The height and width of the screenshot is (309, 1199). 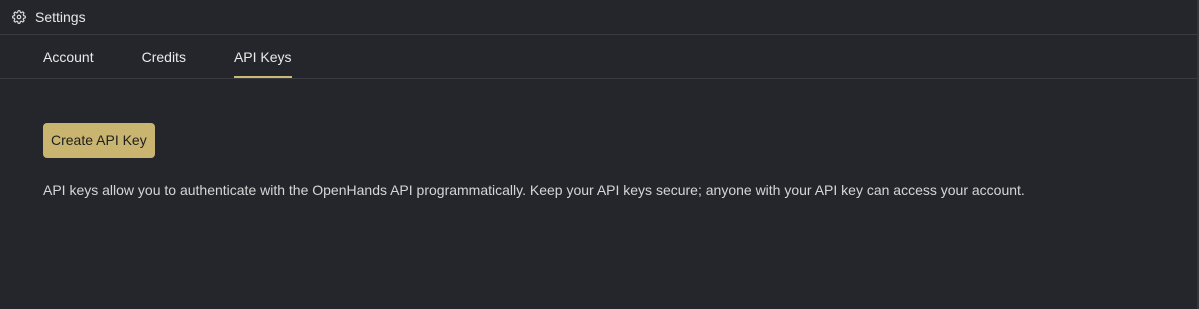 What do you see at coordinates (60, 17) in the screenshot?
I see `page-title: Settings` at bounding box center [60, 17].